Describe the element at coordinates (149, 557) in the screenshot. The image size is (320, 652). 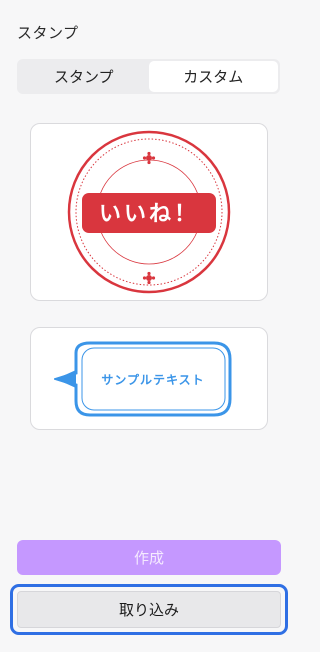
I see `create-button: 作成` at that location.